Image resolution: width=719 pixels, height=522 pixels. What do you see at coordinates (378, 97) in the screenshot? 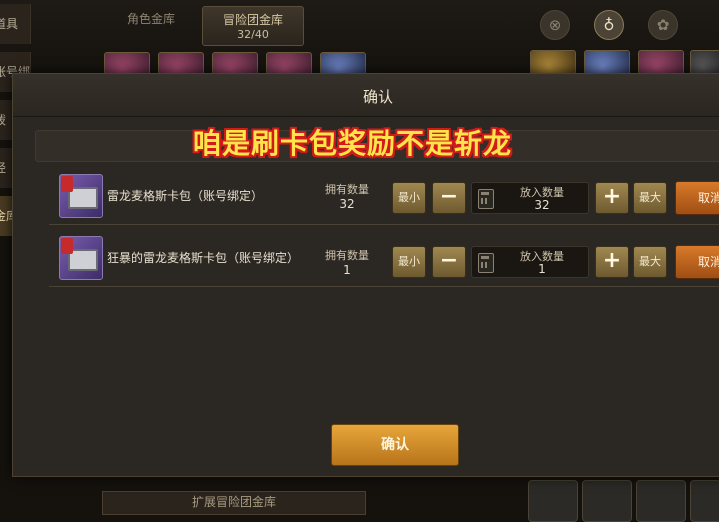
I see `dialog-title: 确认` at bounding box center [378, 97].